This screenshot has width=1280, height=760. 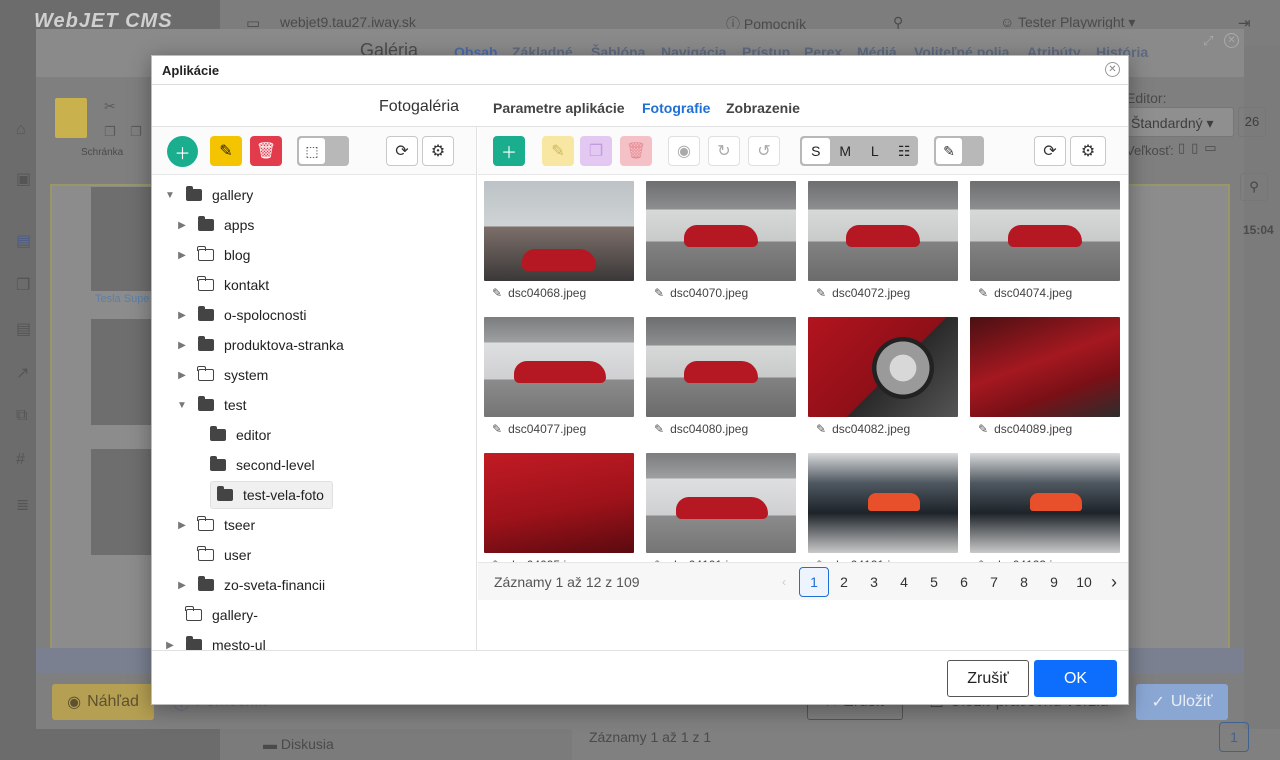 What do you see at coordinates (222, 285) in the screenshot?
I see `tree-item: kontakt` at bounding box center [222, 285].